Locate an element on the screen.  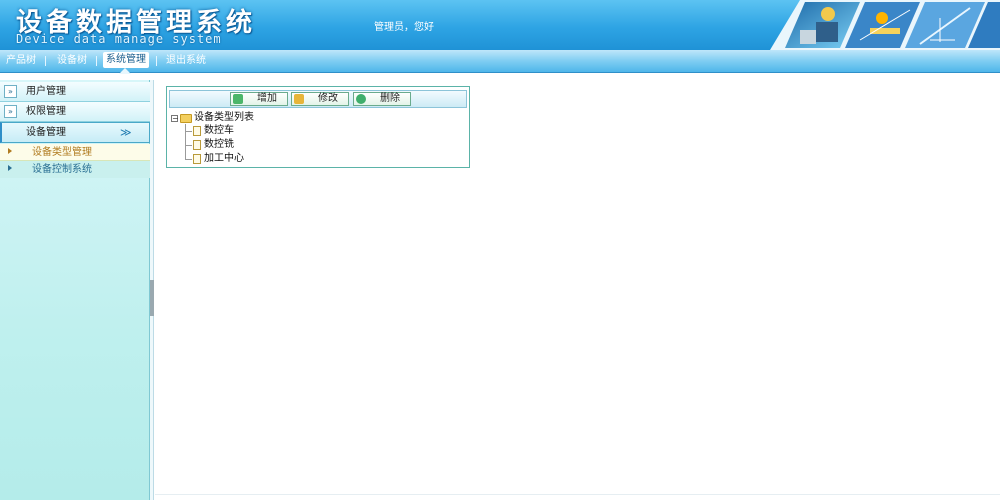
nav-item-system-management: 系统管理 is located at coordinates (126, 60).